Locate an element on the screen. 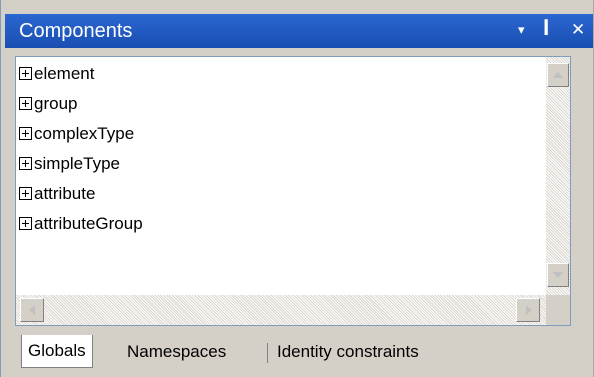 The height and width of the screenshot is (377, 594). tree-item-label: element is located at coordinates (64, 73).